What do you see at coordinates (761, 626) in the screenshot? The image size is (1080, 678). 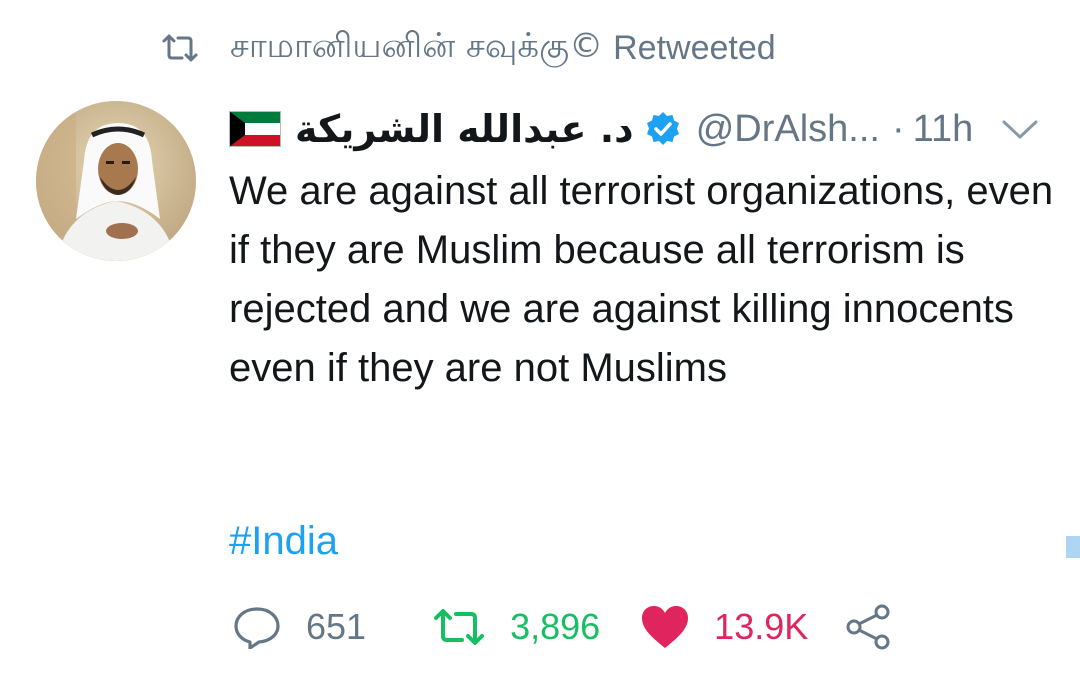 I see `like-count: 13.9K` at bounding box center [761, 626].